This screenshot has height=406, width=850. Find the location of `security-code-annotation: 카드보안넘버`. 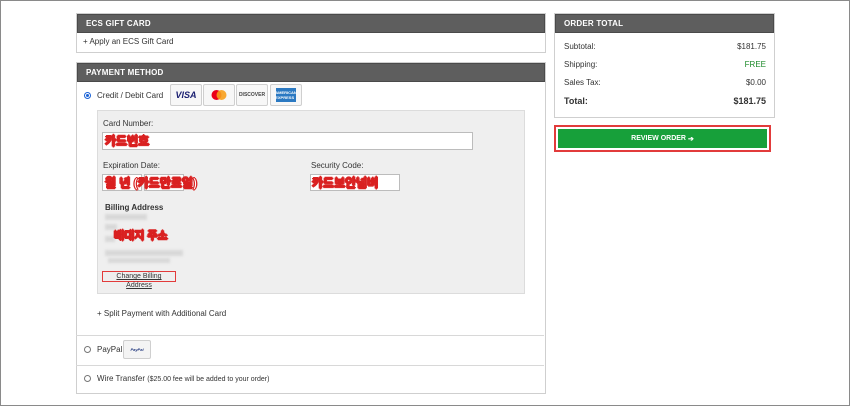

security-code-annotation: 카드보안넘버 is located at coordinates (345, 183).